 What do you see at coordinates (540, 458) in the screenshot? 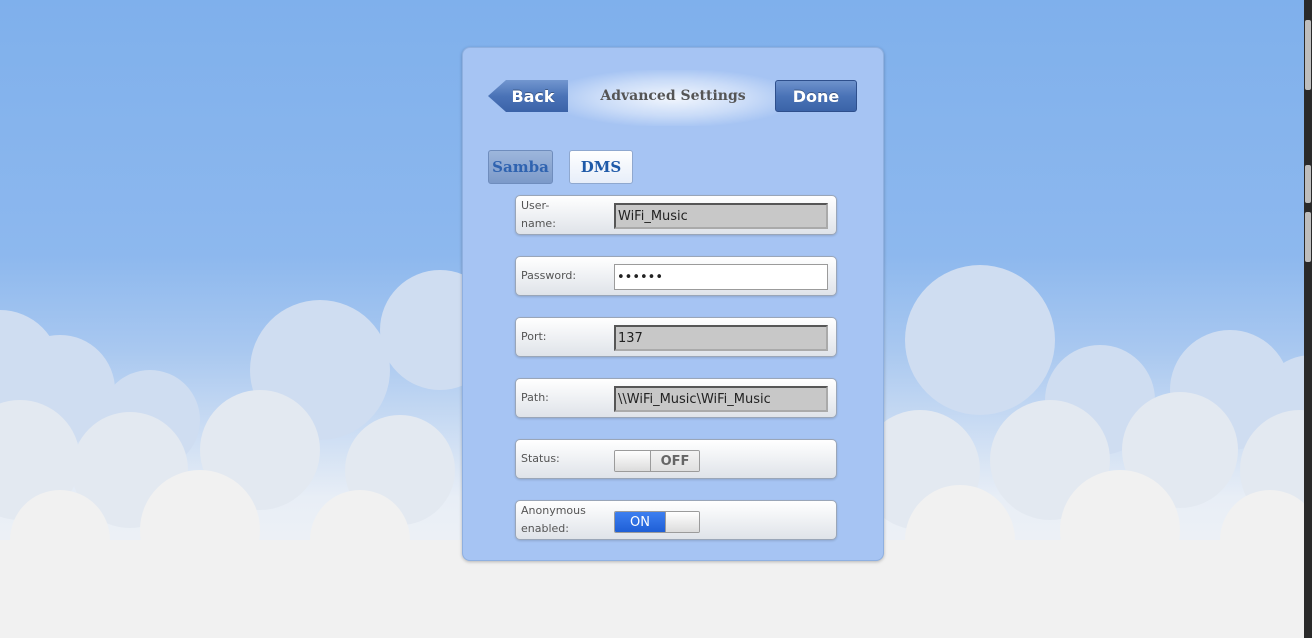
I see `status-label: Status:` at bounding box center [540, 458].